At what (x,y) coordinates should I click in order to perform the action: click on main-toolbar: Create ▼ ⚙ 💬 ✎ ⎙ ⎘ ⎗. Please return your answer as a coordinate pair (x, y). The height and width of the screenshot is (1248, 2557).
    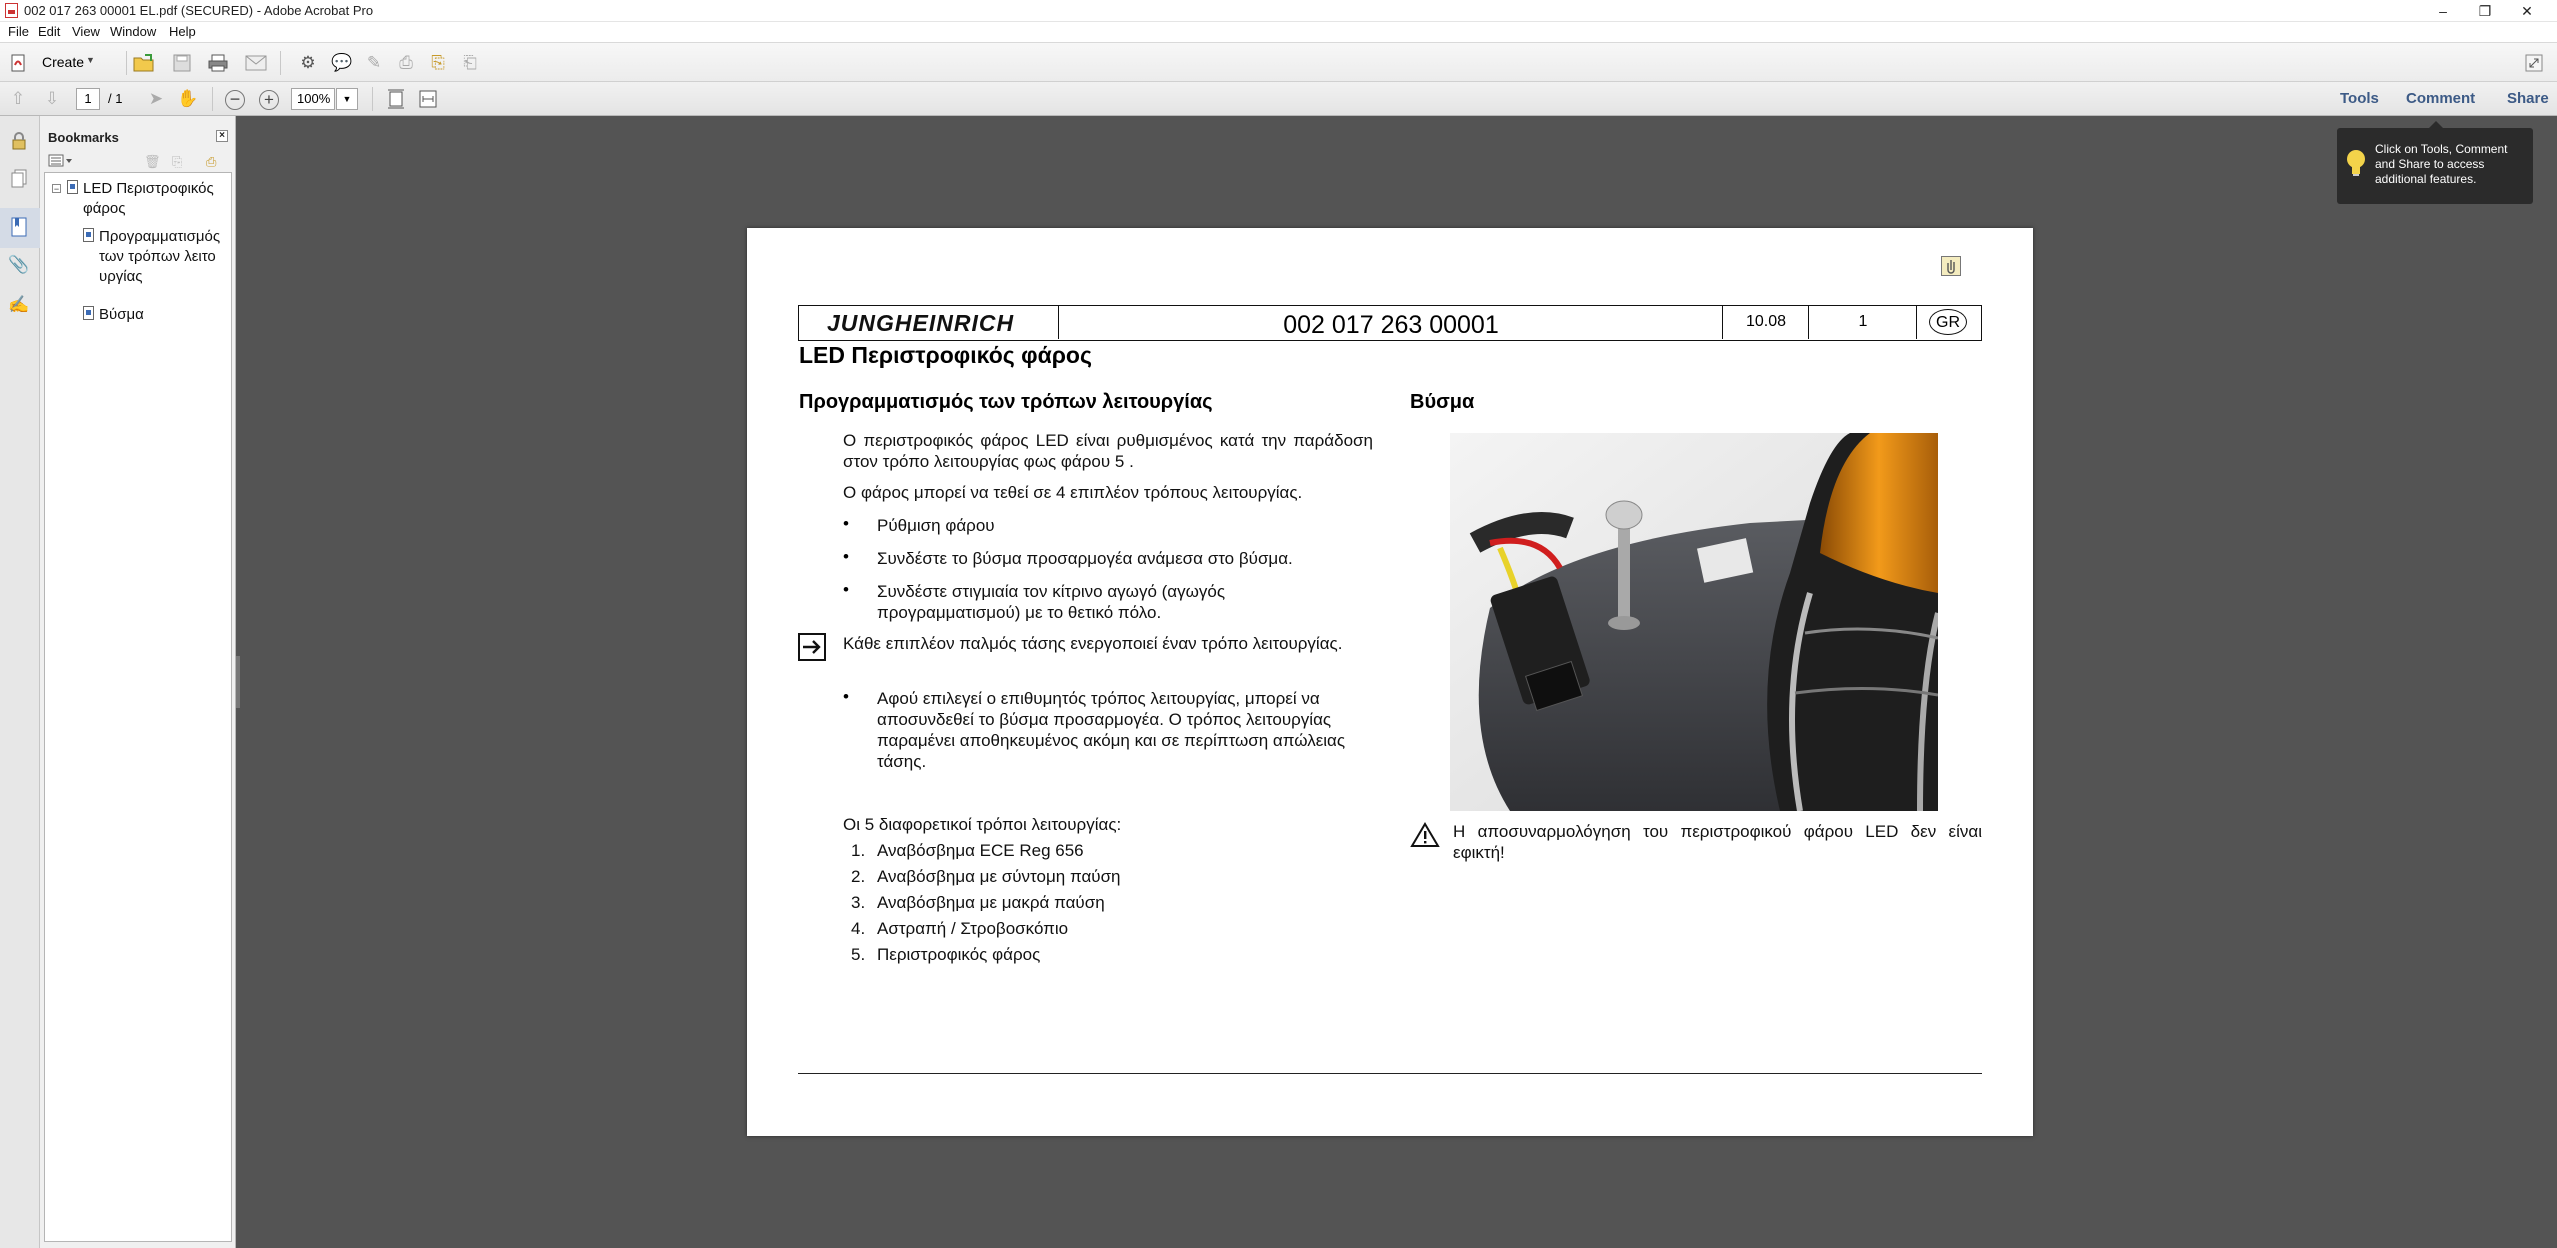
    Looking at the image, I should click on (1278, 62).